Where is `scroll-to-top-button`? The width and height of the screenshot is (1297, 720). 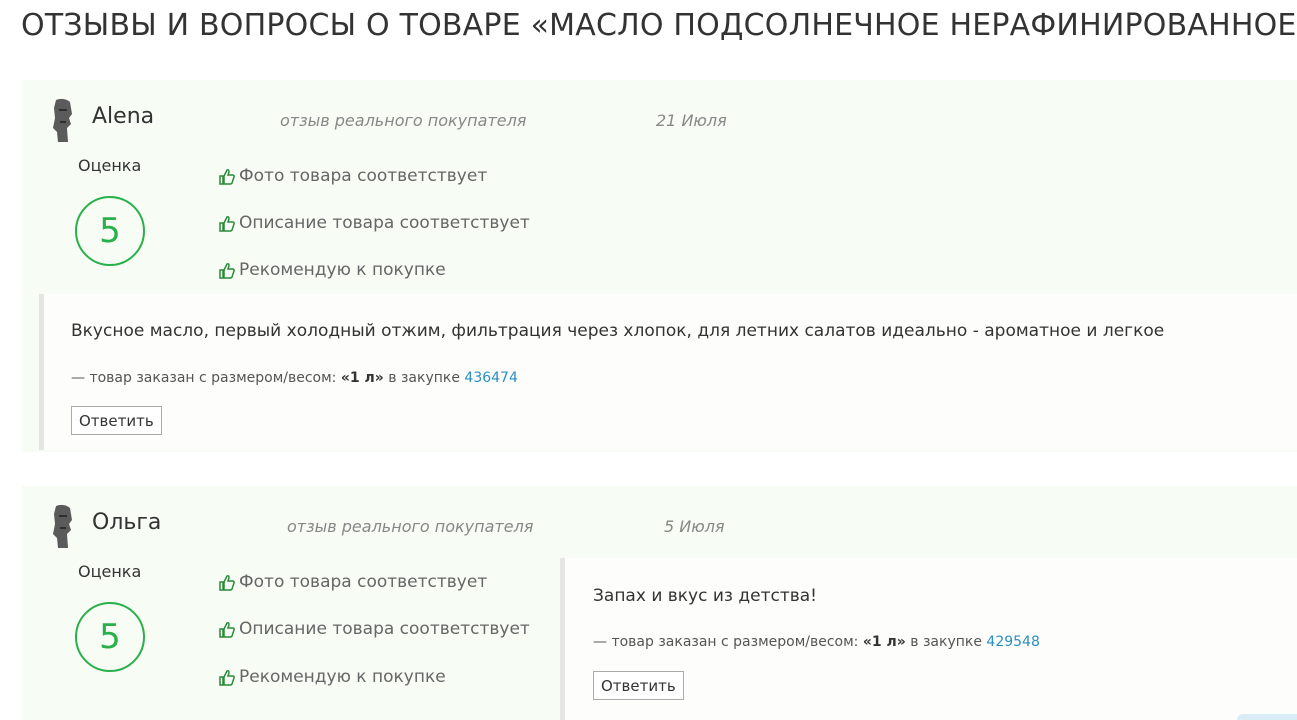
scroll-to-top-button is located at coordinates (1267, 717).